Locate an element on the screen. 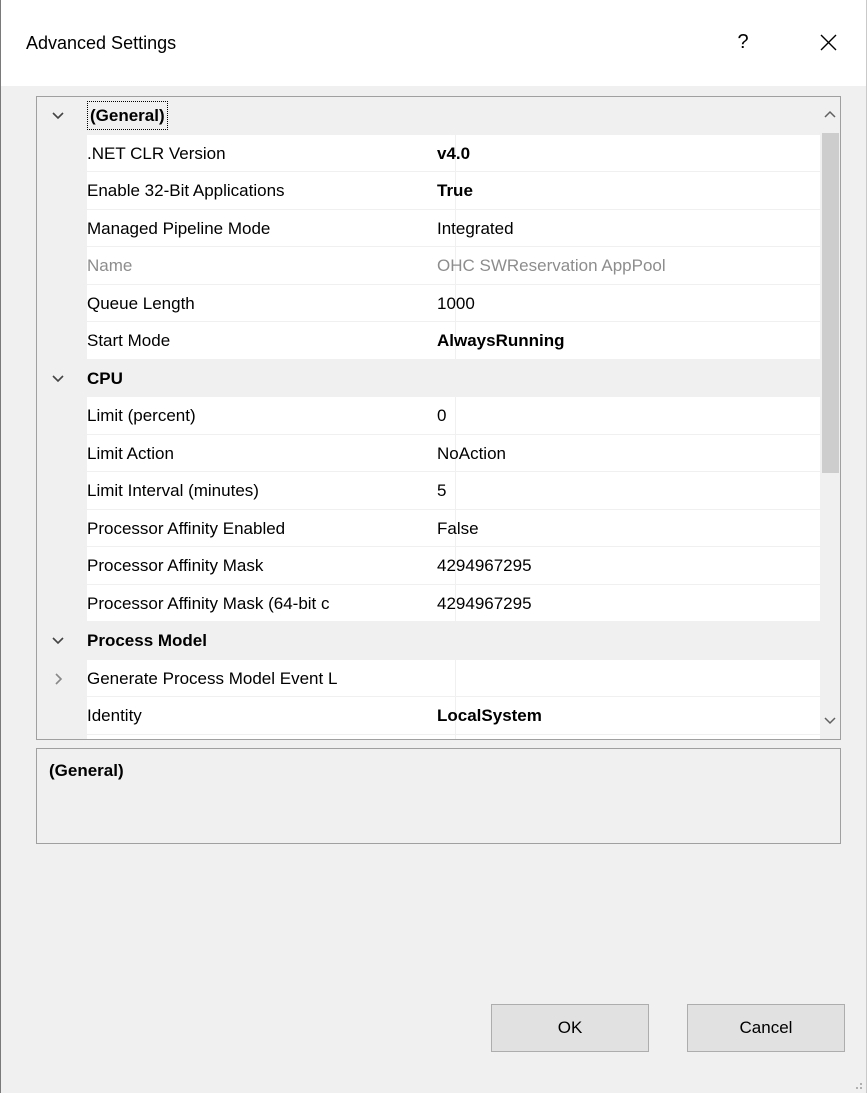 The image size is (867, 1093). property-name: Processor Affinity Mask (64-bit c is located at coordinates (271, 602).